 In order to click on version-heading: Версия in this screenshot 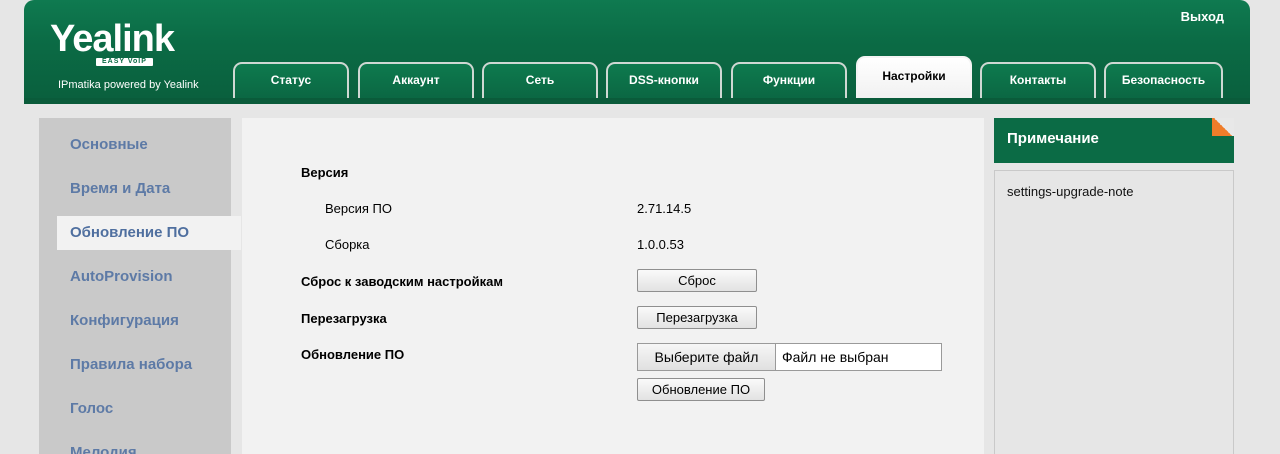, I will do `click(325, 172)`.